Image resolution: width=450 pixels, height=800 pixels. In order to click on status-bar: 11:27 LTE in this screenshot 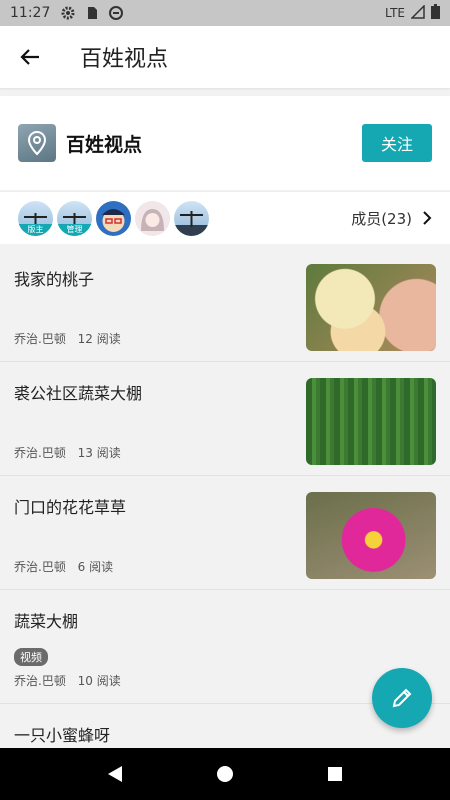, I will do `click(225, 13)`.